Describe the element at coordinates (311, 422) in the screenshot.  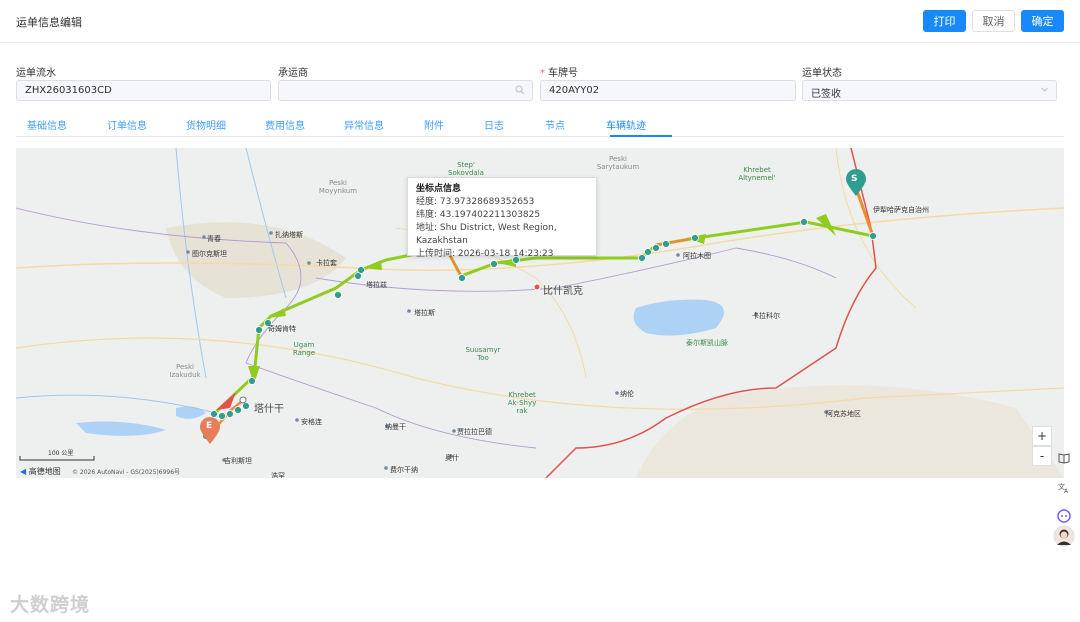
I see `place-label: 安格连` at that location.